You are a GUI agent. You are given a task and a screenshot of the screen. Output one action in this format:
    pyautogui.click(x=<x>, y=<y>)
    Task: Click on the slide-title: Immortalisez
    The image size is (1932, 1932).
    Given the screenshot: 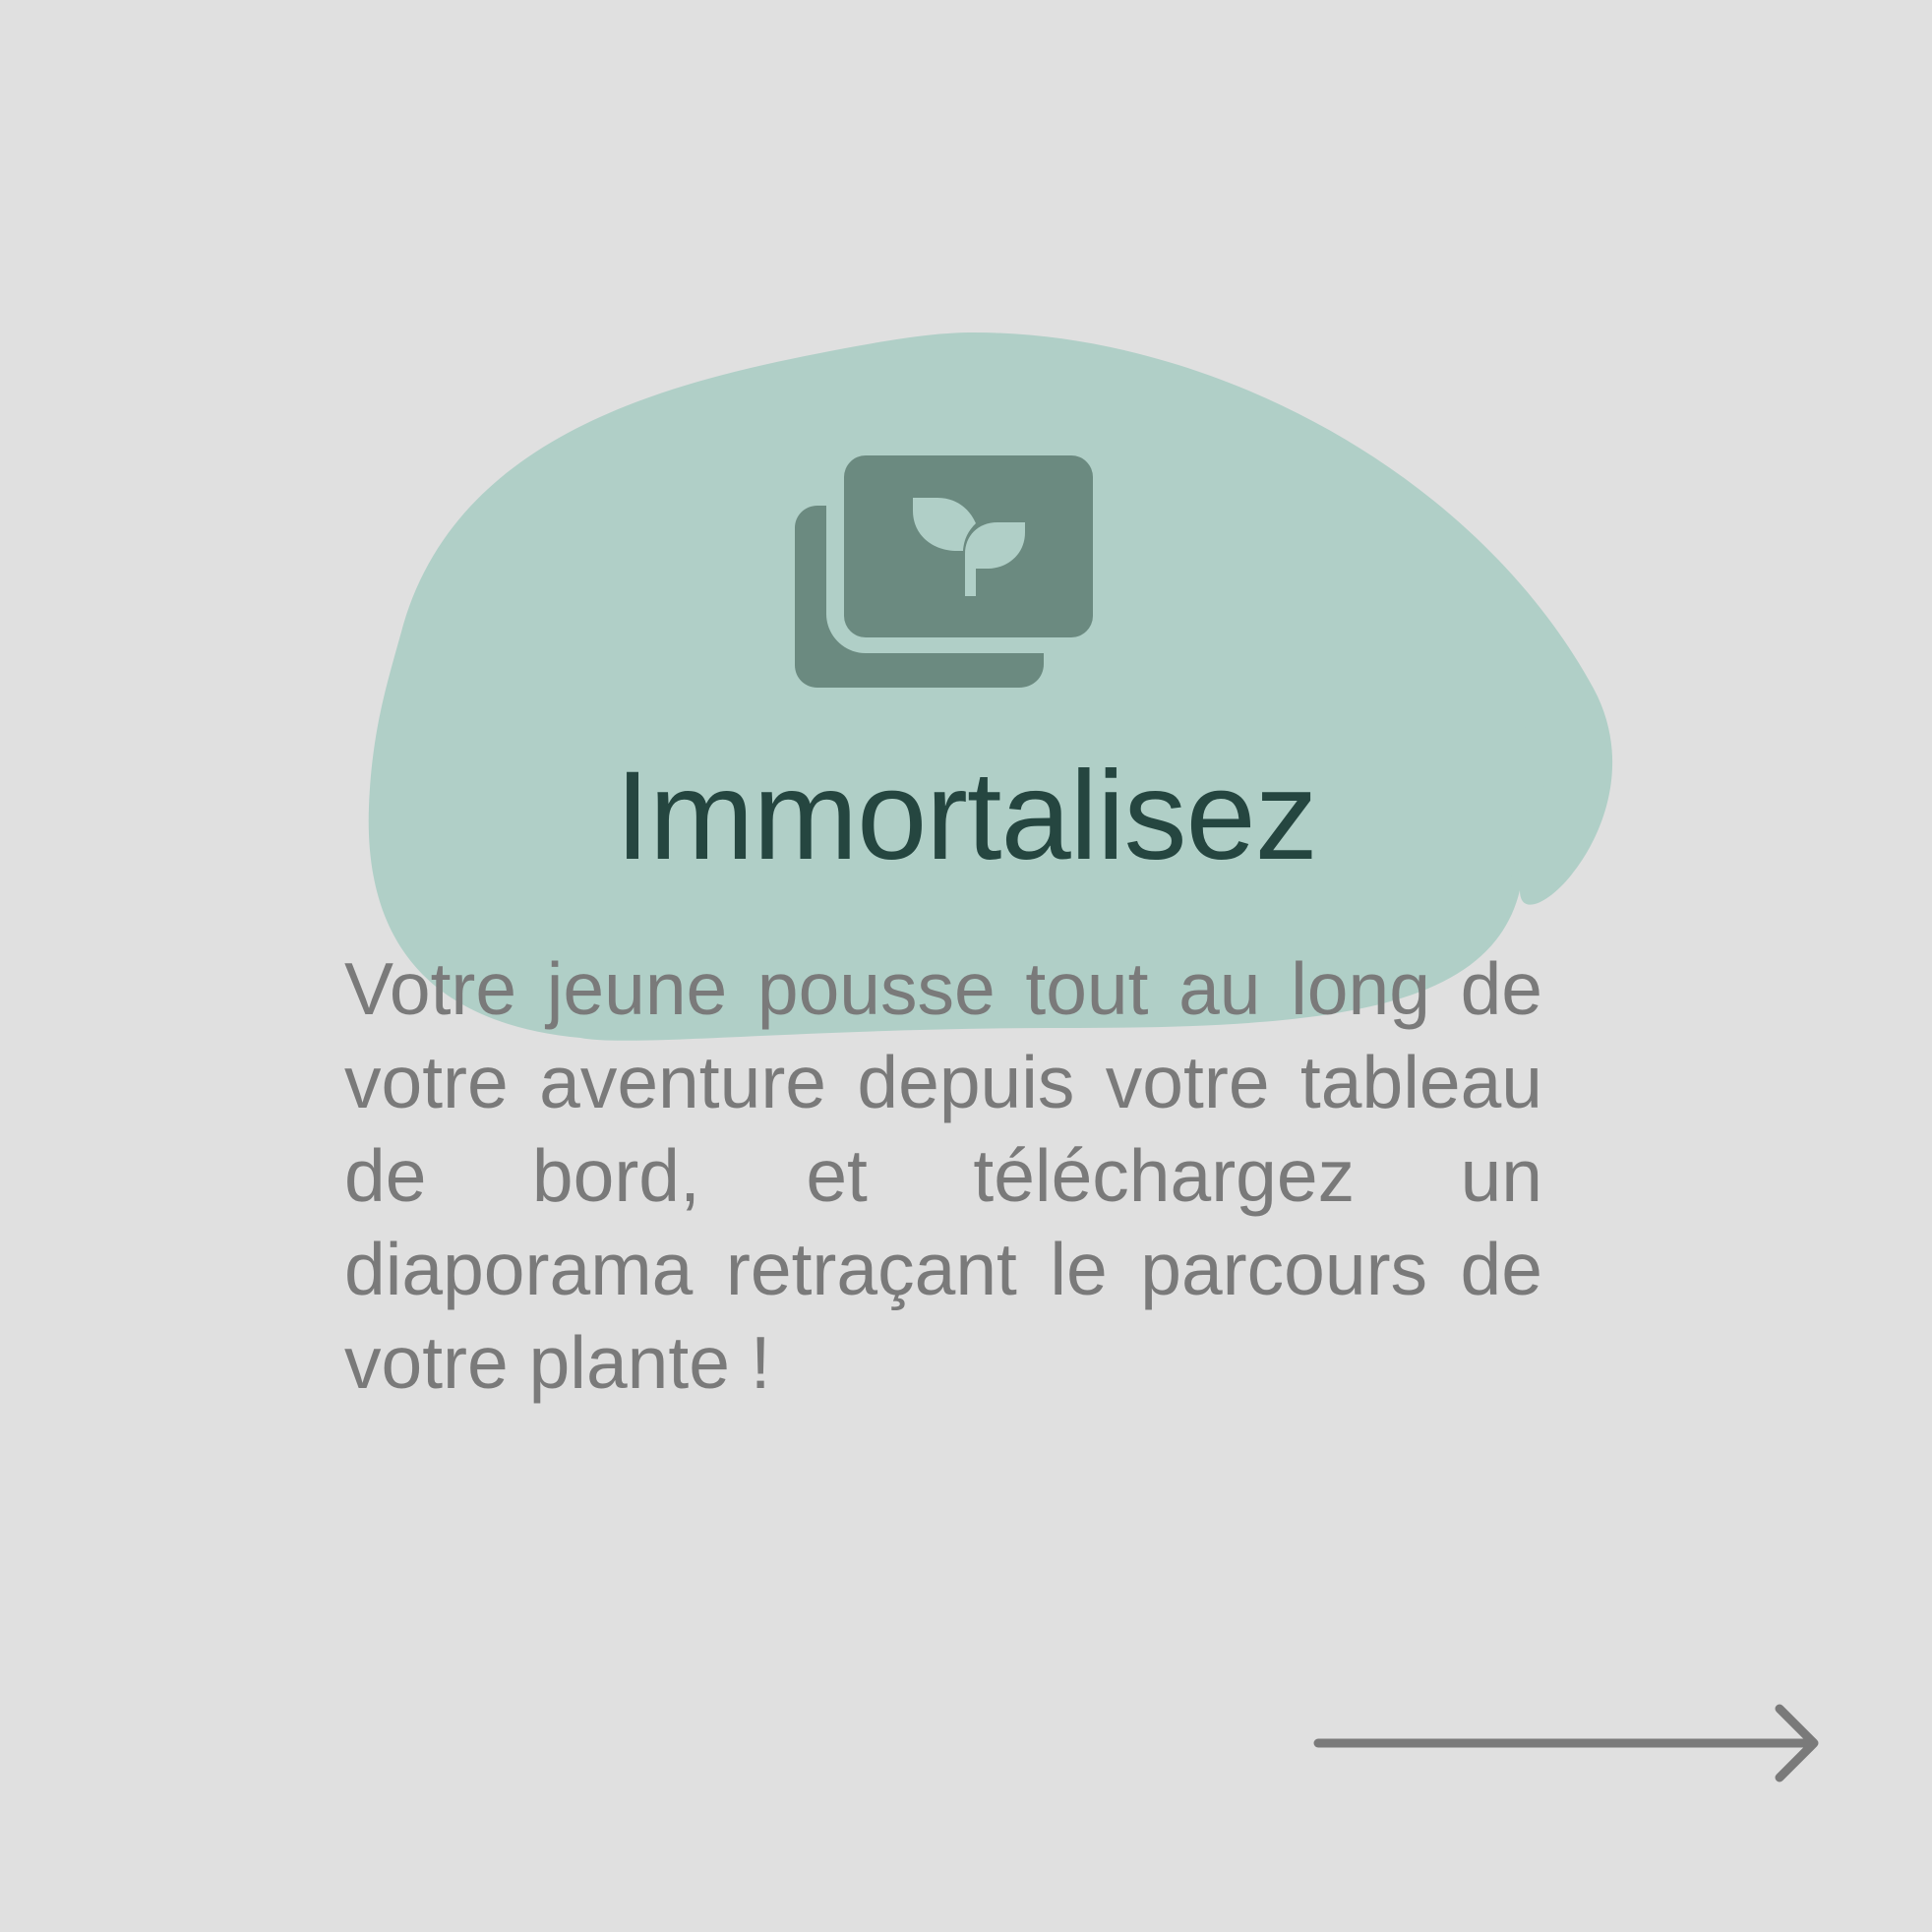 What is the action you would take?
    pyautogui.click(x=966, y=816)
    